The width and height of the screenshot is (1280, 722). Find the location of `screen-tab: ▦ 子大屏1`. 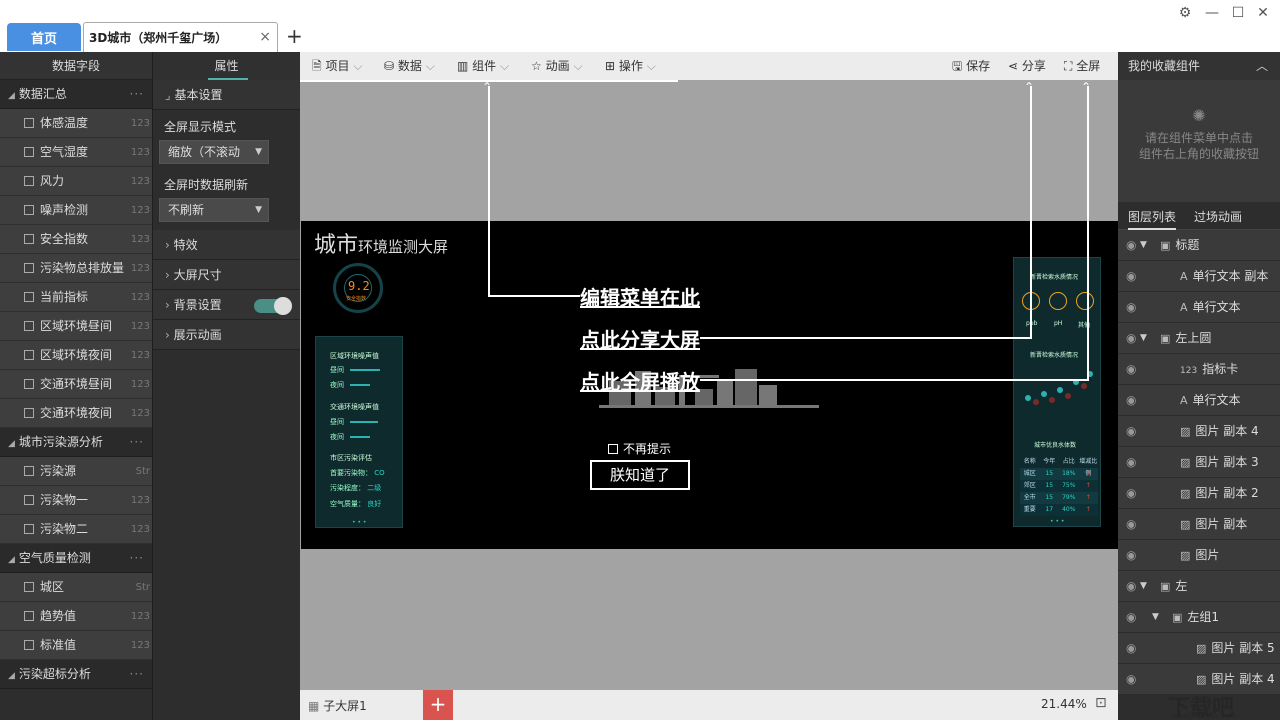

screen-tab: ▦ 子大屏1 is located at coordinates (337, 705).